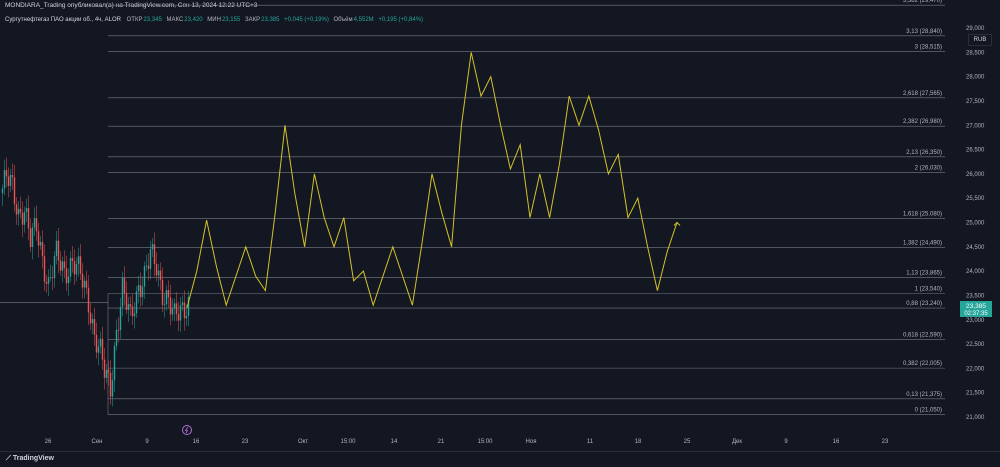 This screenshot has width=1000, height=467. What do you see at coordinates (928, 411) in the screenshot?
I see `fib-level-label: 0 (21,050)` at bounding box center [928, 411].